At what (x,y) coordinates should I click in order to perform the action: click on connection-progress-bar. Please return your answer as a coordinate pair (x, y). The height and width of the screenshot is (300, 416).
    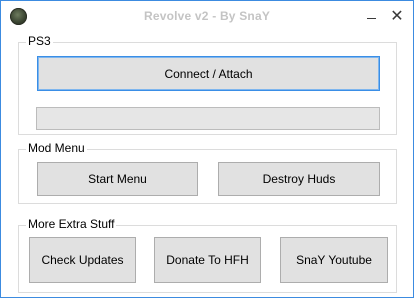
    Looking at the image, I should click on (208, 118).